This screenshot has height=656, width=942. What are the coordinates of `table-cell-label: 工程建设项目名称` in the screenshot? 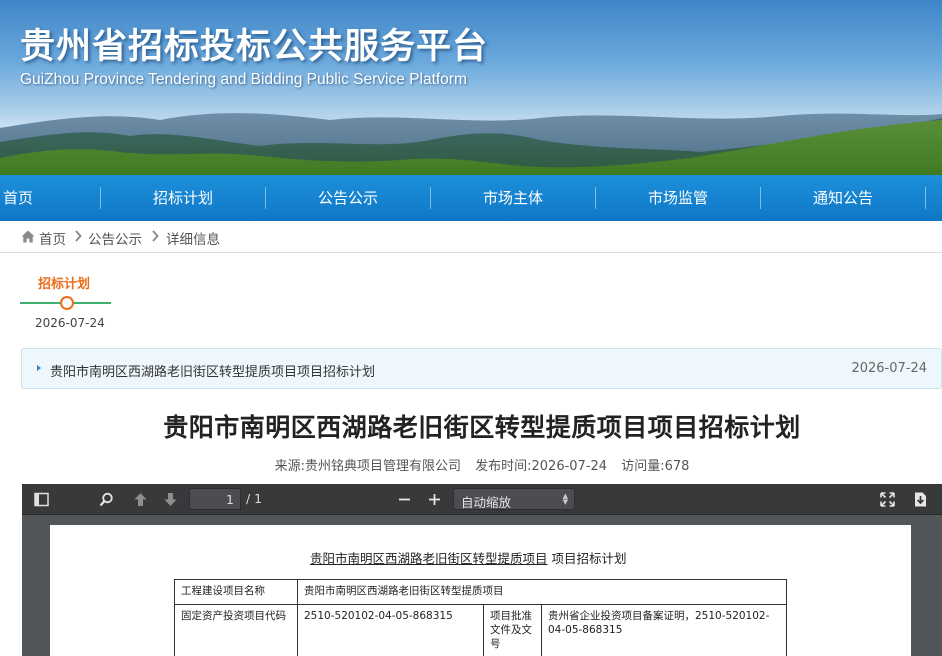 It's located at (236, 592).